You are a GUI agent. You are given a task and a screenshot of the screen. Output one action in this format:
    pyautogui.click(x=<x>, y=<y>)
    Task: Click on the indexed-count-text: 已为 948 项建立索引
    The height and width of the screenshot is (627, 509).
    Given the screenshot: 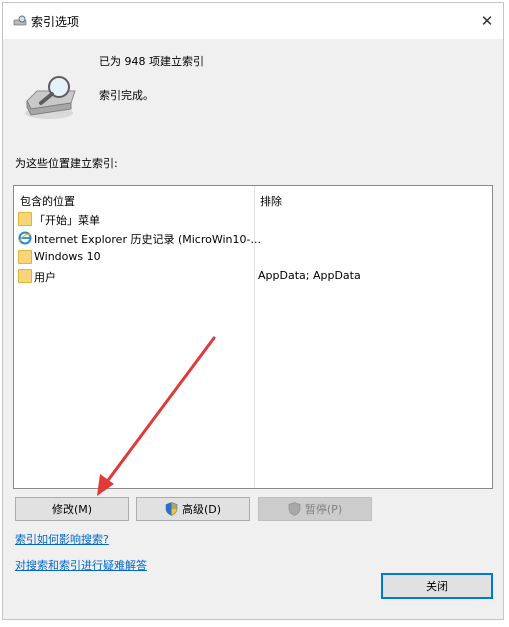 What is the action you would take?
    pyautogui.click(x=151, y=61)
    